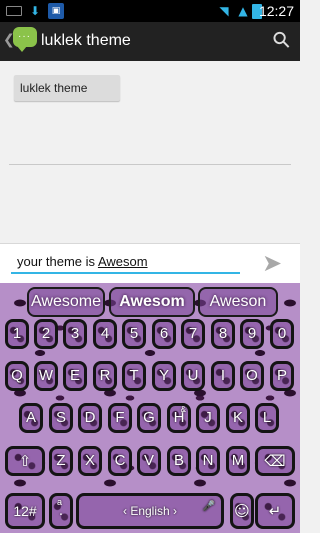  Describe the element at coordinates (61, 418) in the screenshot. I see `key-s: S` at that location.